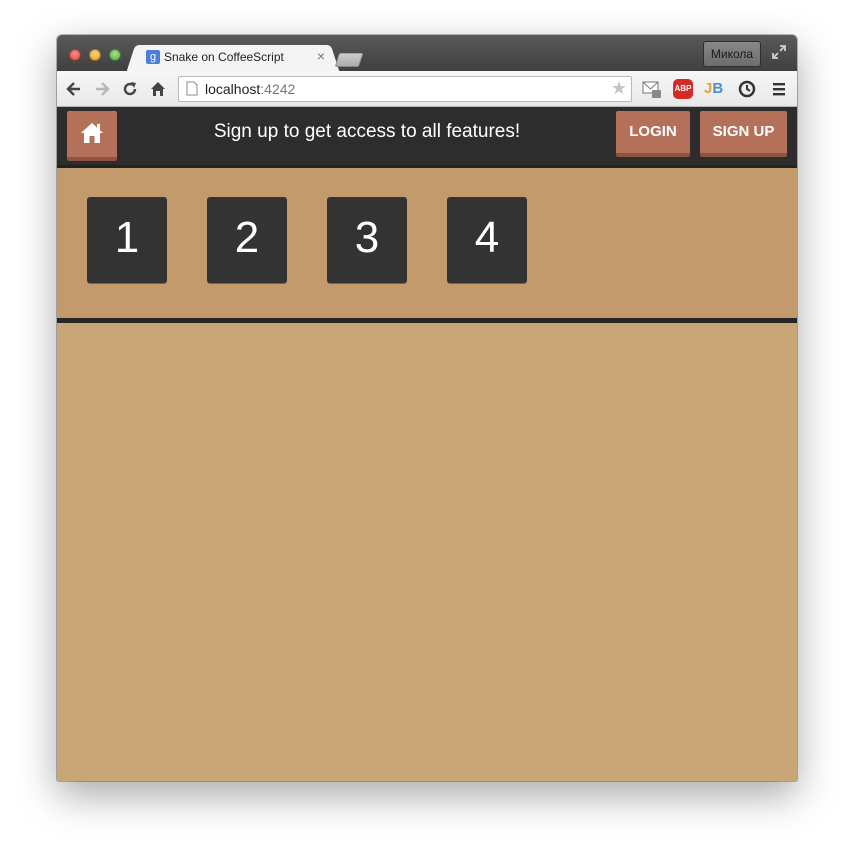 The height and width of the screenshot is (860, 854). What do you see at coordinates (349, 60) in the screenshot?
I see `new-tab-button` at bounding box center [349, 60].